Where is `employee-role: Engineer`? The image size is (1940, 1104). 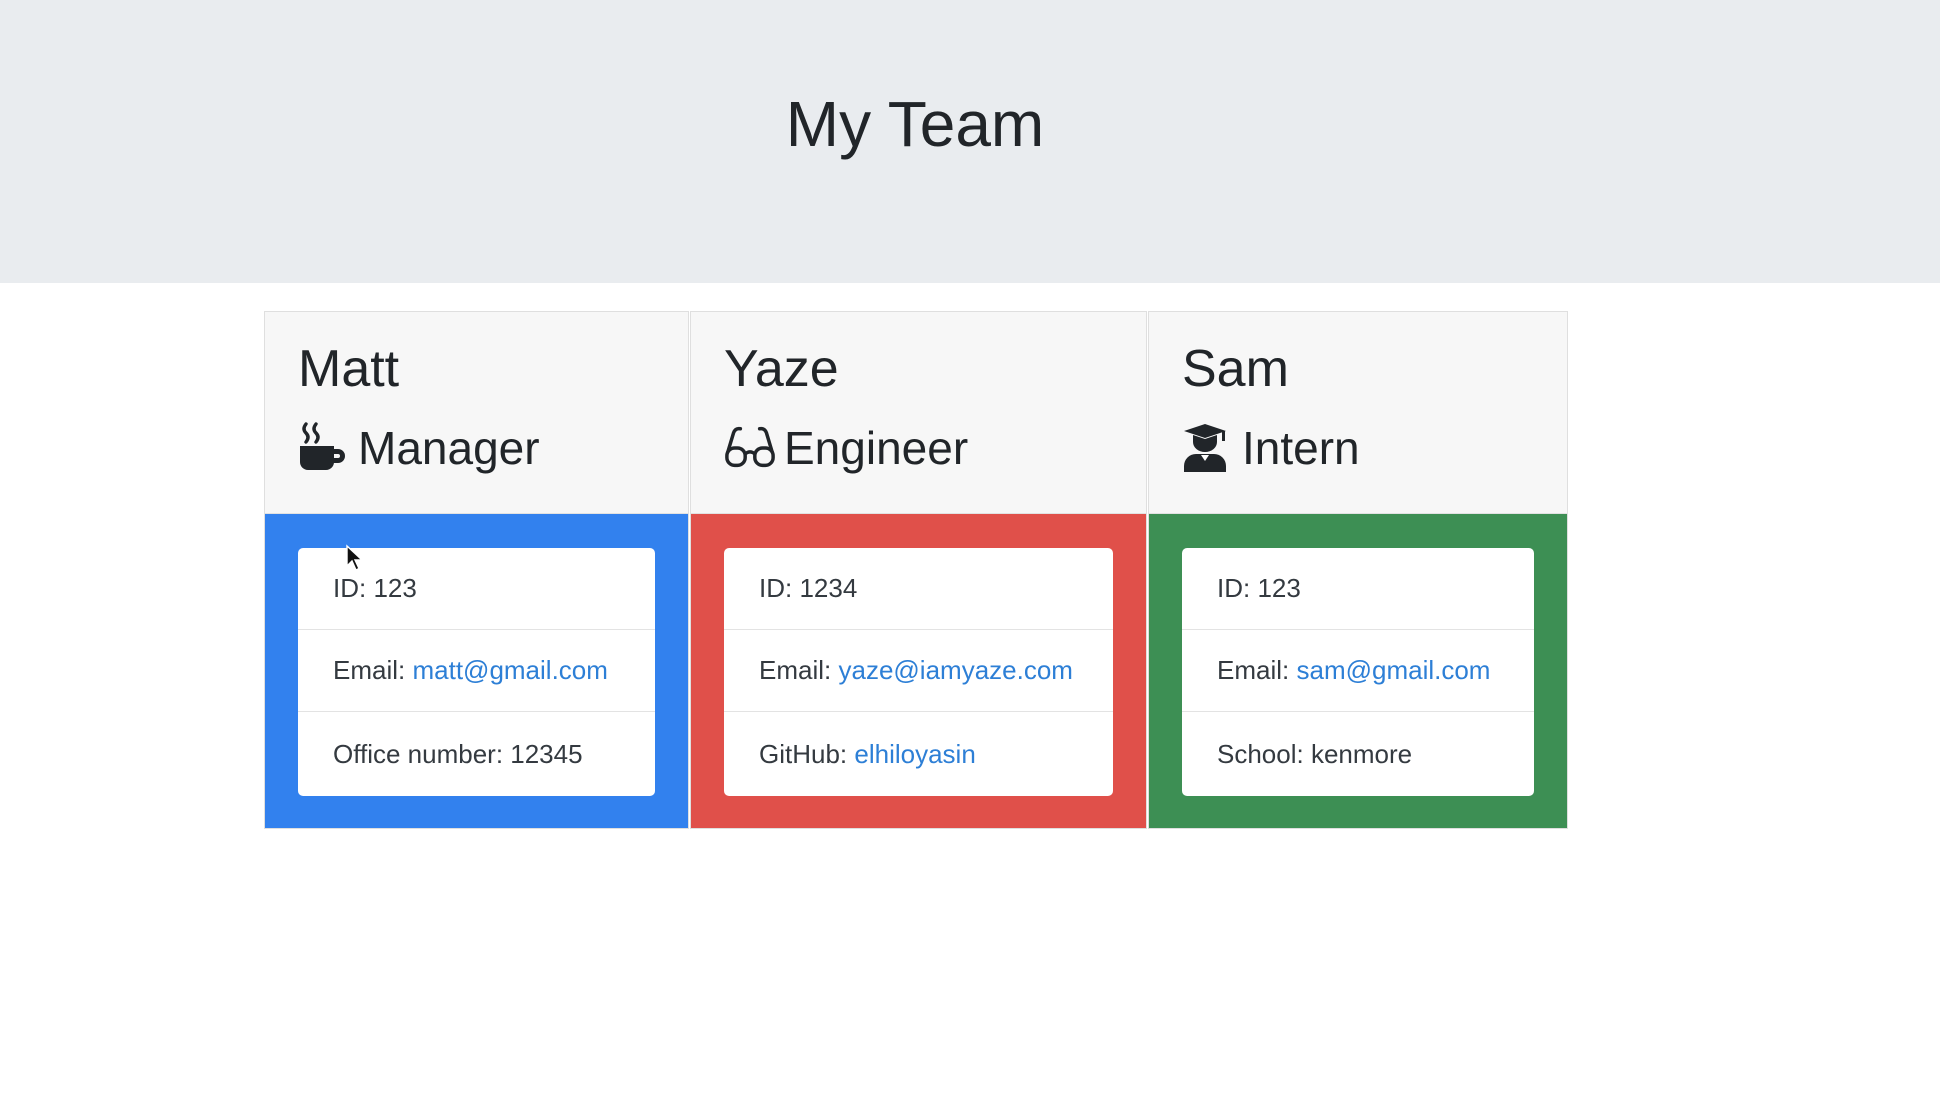 employee-role: Engineer is located at coordinates (846, 448).